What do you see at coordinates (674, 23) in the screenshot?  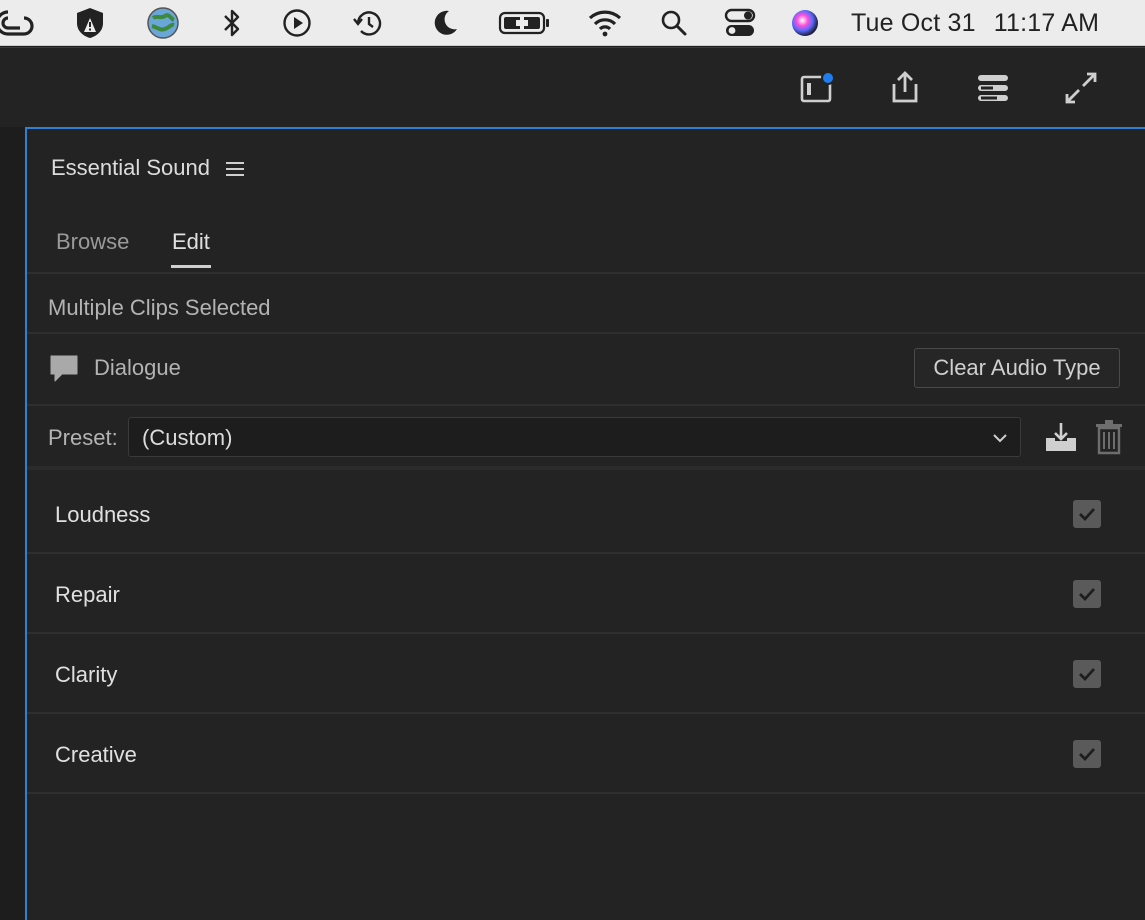 I see `search-icon` at bounding box center [674, 23].